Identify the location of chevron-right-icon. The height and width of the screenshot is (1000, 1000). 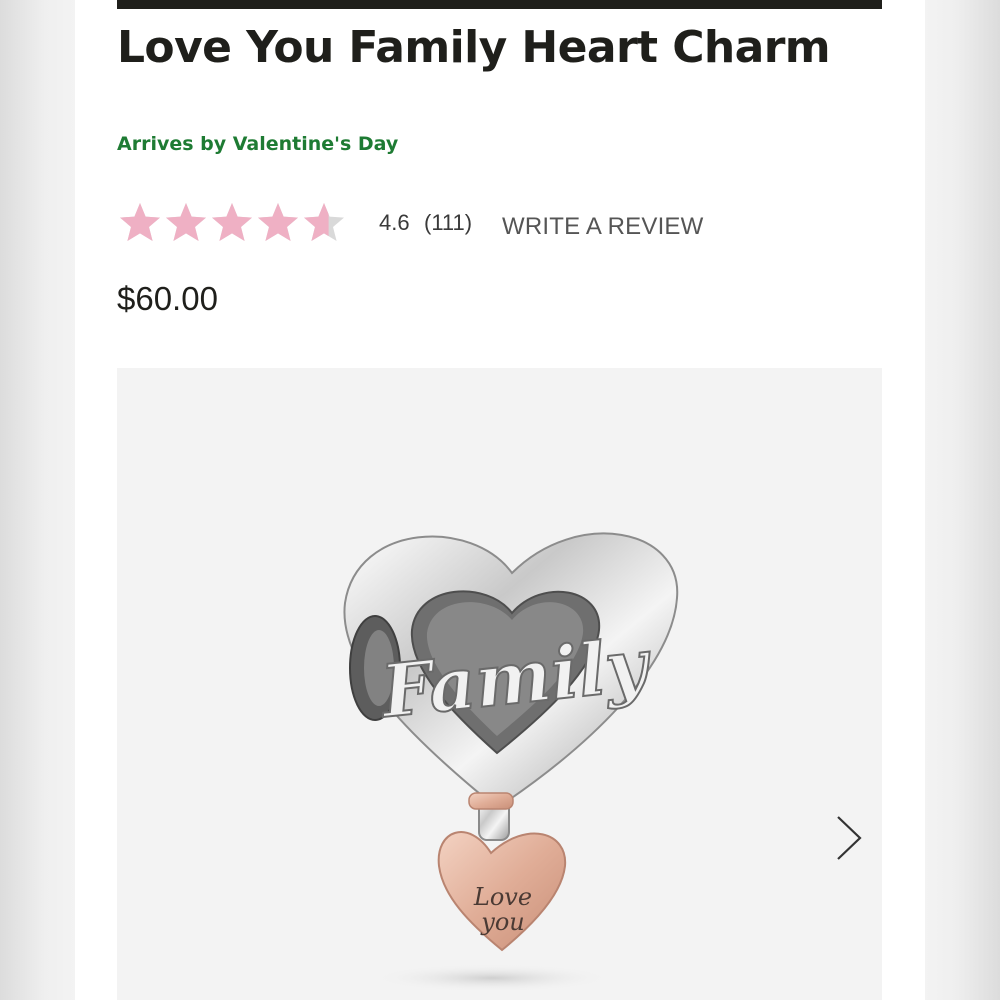
(849, 838).